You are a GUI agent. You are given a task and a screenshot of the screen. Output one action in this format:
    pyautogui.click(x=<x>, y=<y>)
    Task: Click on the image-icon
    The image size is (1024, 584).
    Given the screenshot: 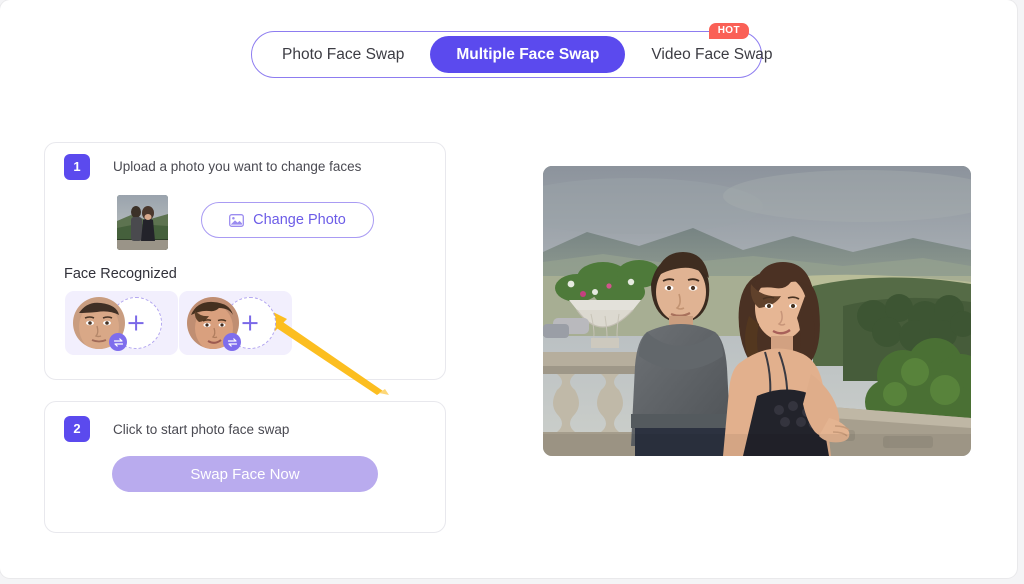 What is the action you would take?
    pyautogui.click(x=237, y=220)
    